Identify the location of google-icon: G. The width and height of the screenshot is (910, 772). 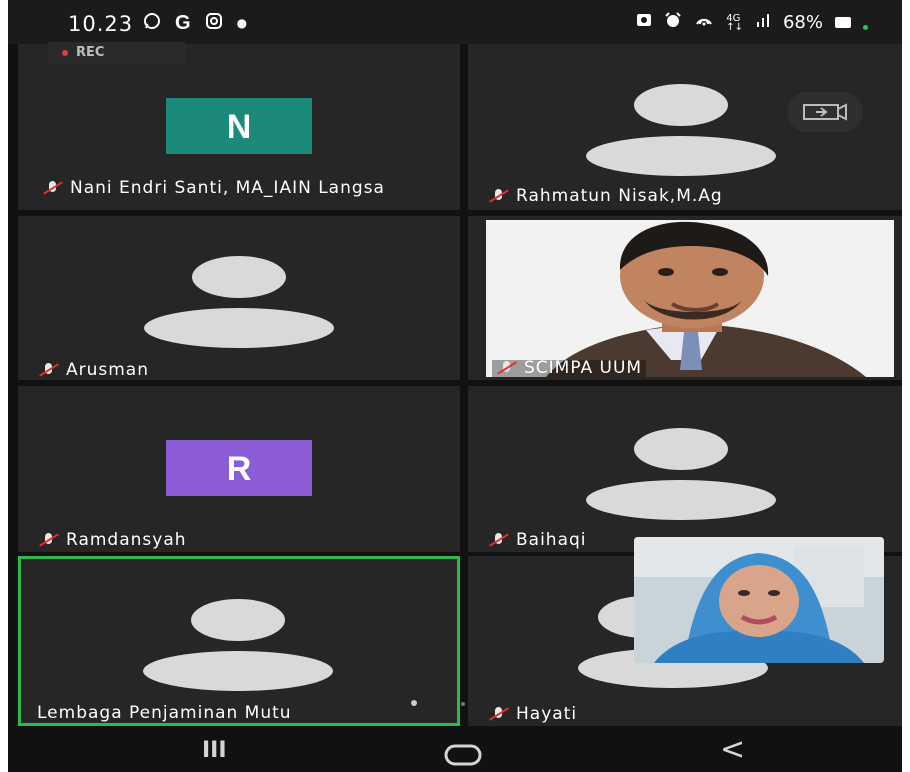
(183, 22).